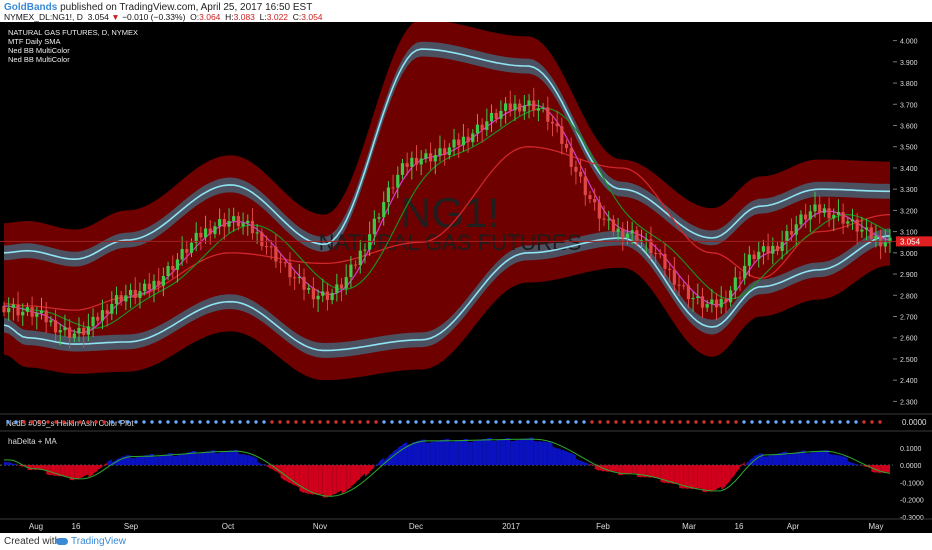 The width and height of the screenshot is (932, 550). I want to click on price-tick-label: 3.900, so click(909, 63).